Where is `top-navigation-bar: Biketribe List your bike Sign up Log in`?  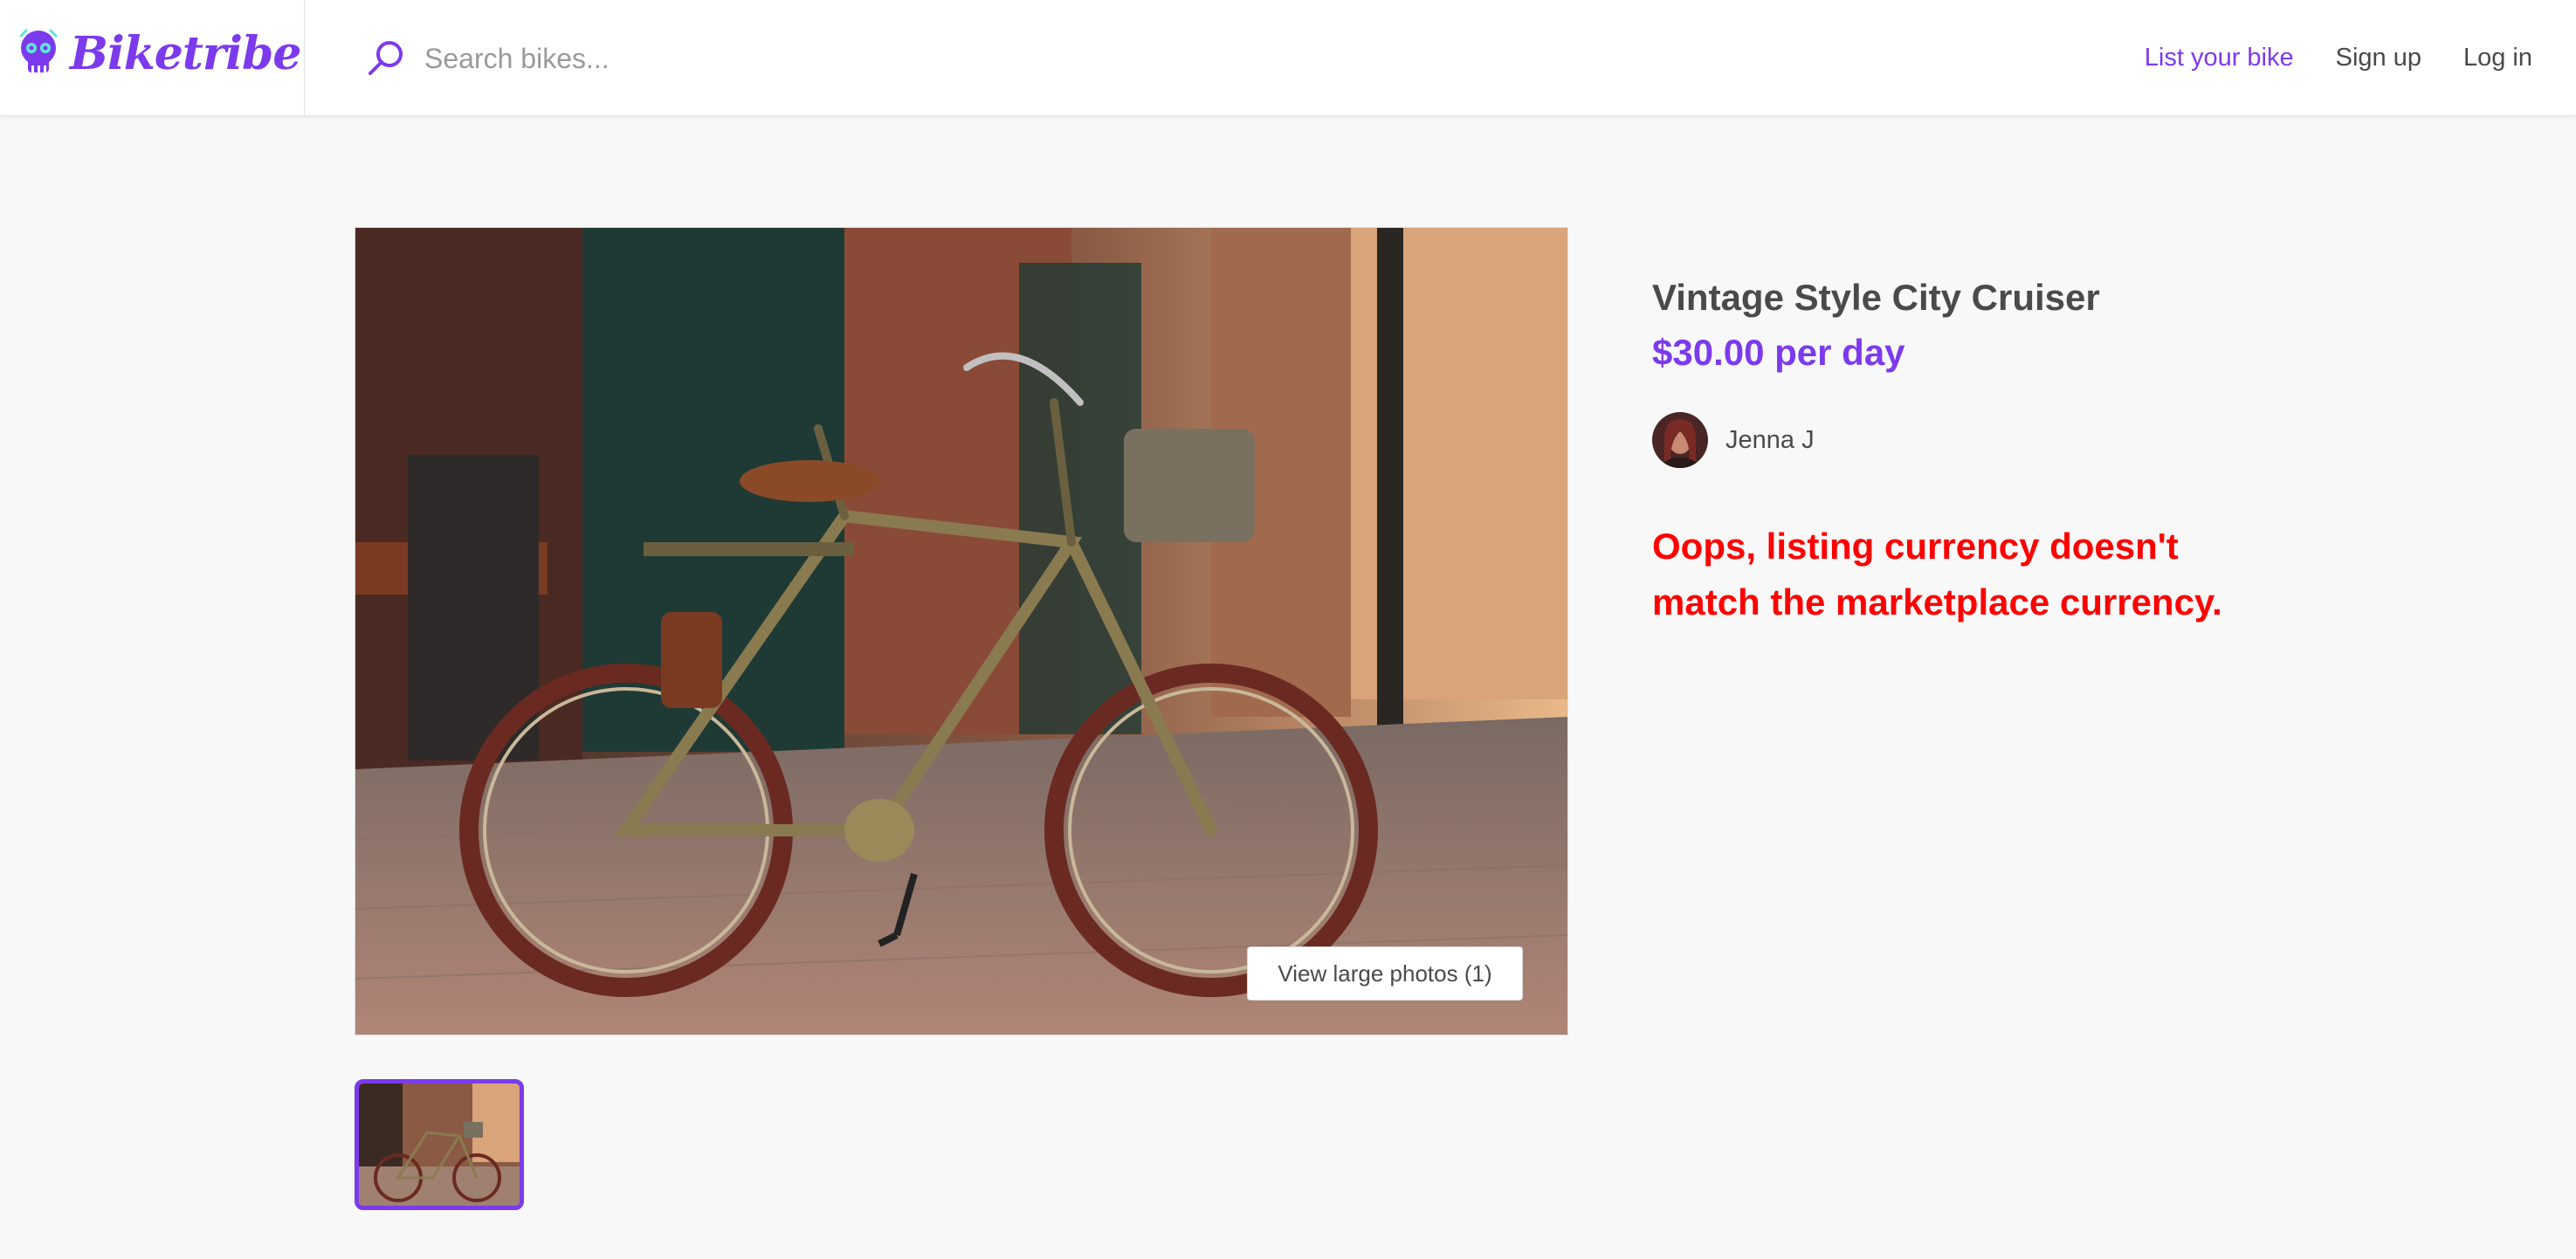 top-navigation-bar: Biketribe List your bike Sign up Log in is located at coordinates (1288, 58).